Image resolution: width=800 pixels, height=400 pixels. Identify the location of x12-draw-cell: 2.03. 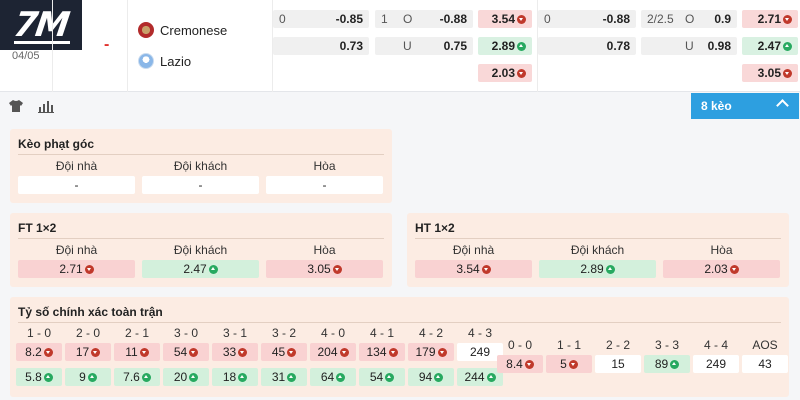
(505, 73).